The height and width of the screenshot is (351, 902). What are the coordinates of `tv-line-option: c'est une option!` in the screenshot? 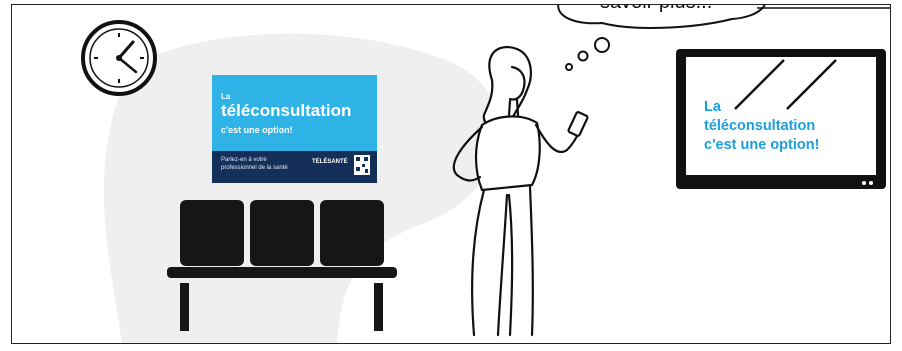 It's located at (762, 145).